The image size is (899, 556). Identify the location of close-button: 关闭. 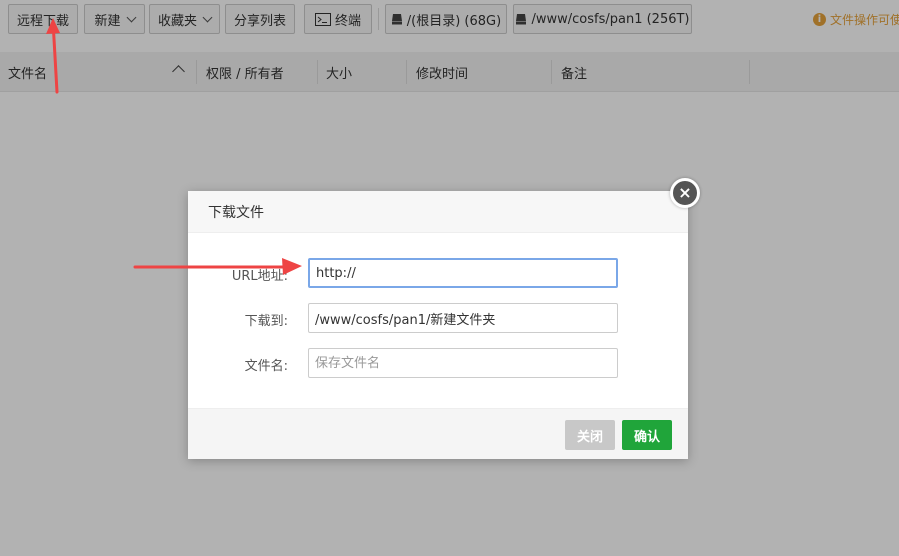
(590, 435).